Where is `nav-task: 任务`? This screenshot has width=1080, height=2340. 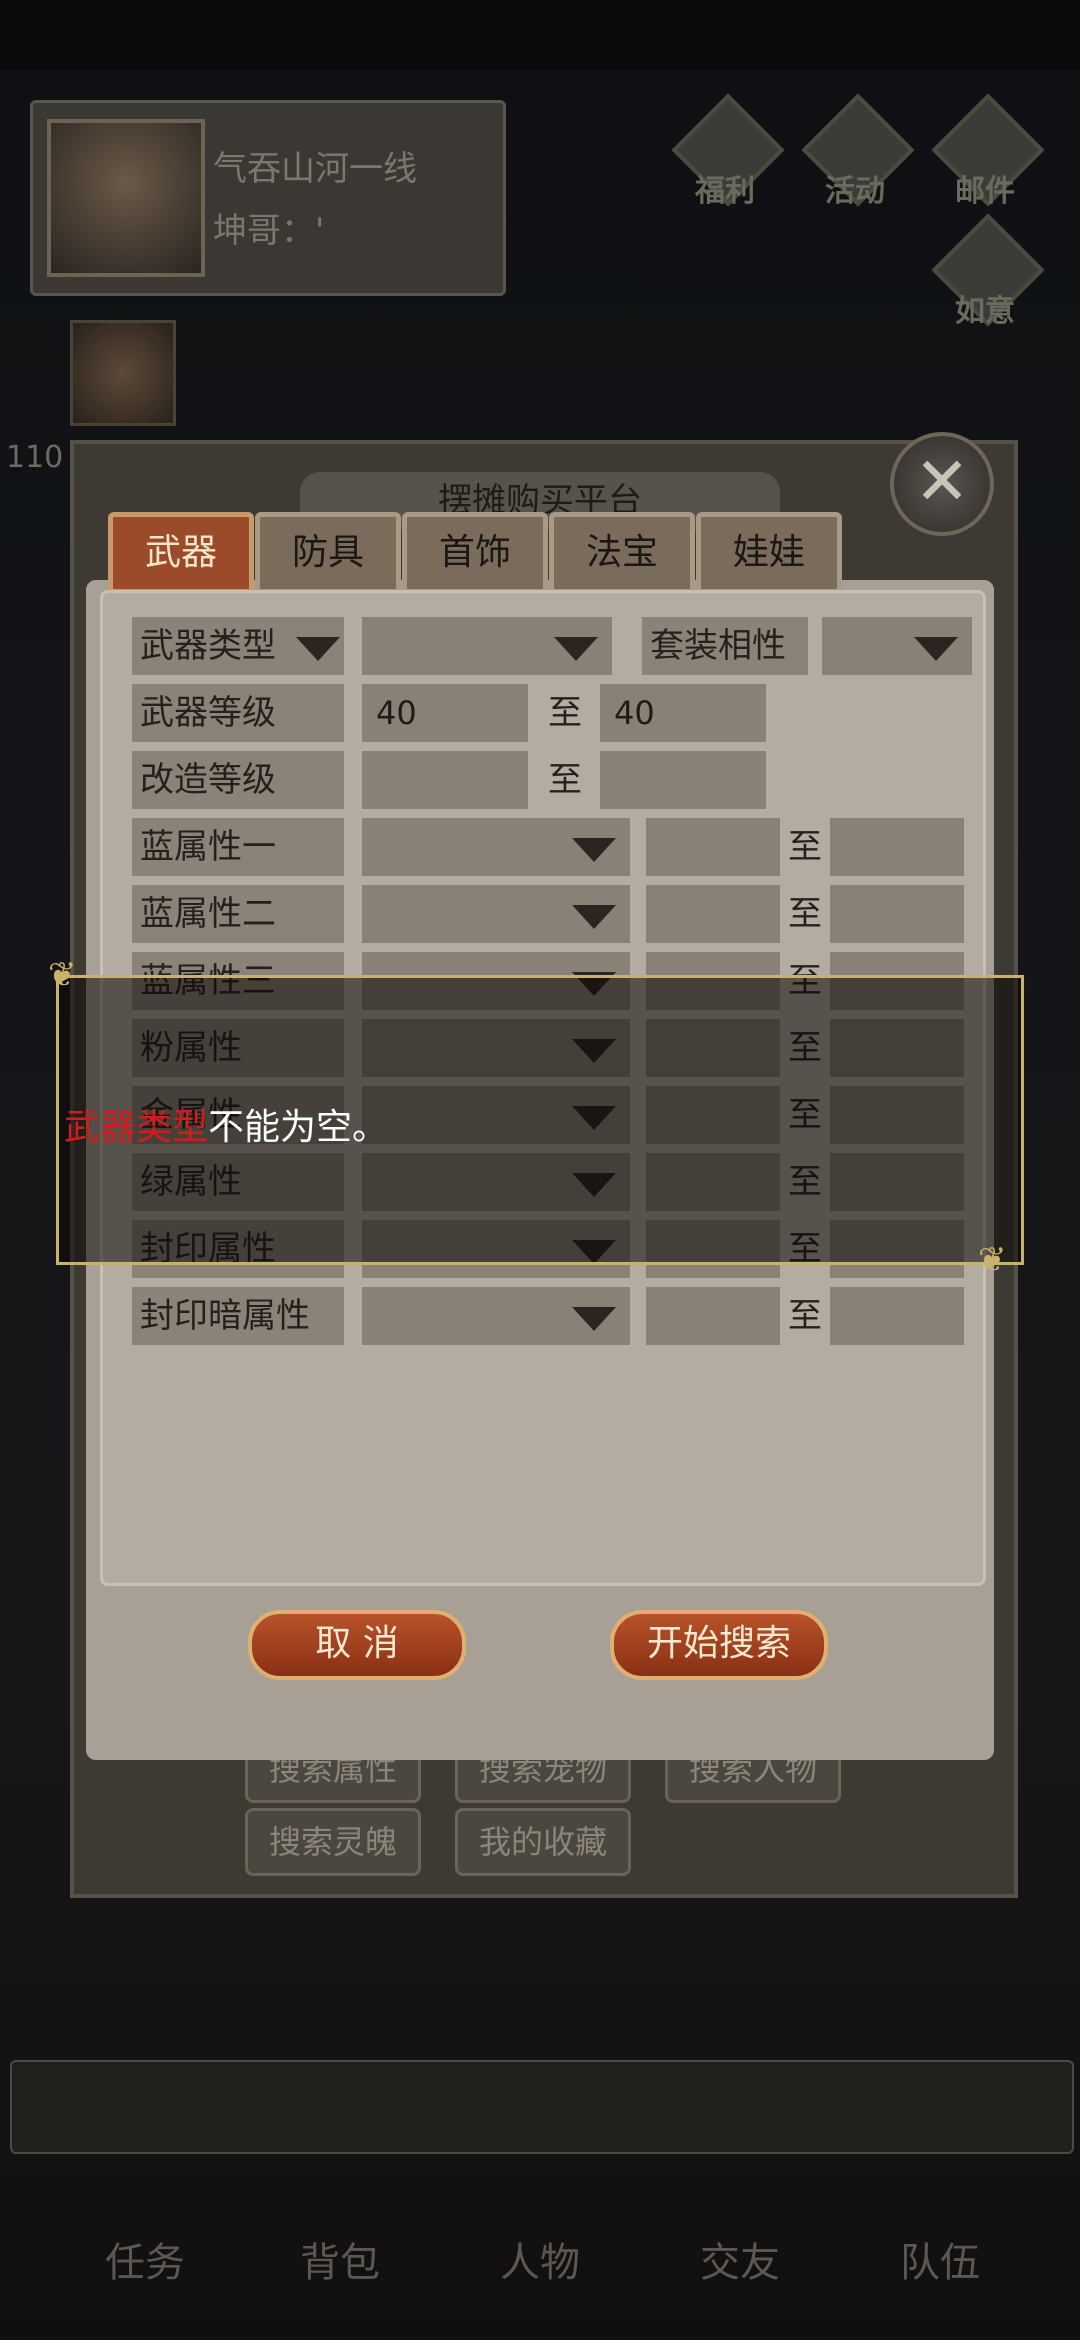 nav-task: 任务 is located at coordinates (145, 2259).